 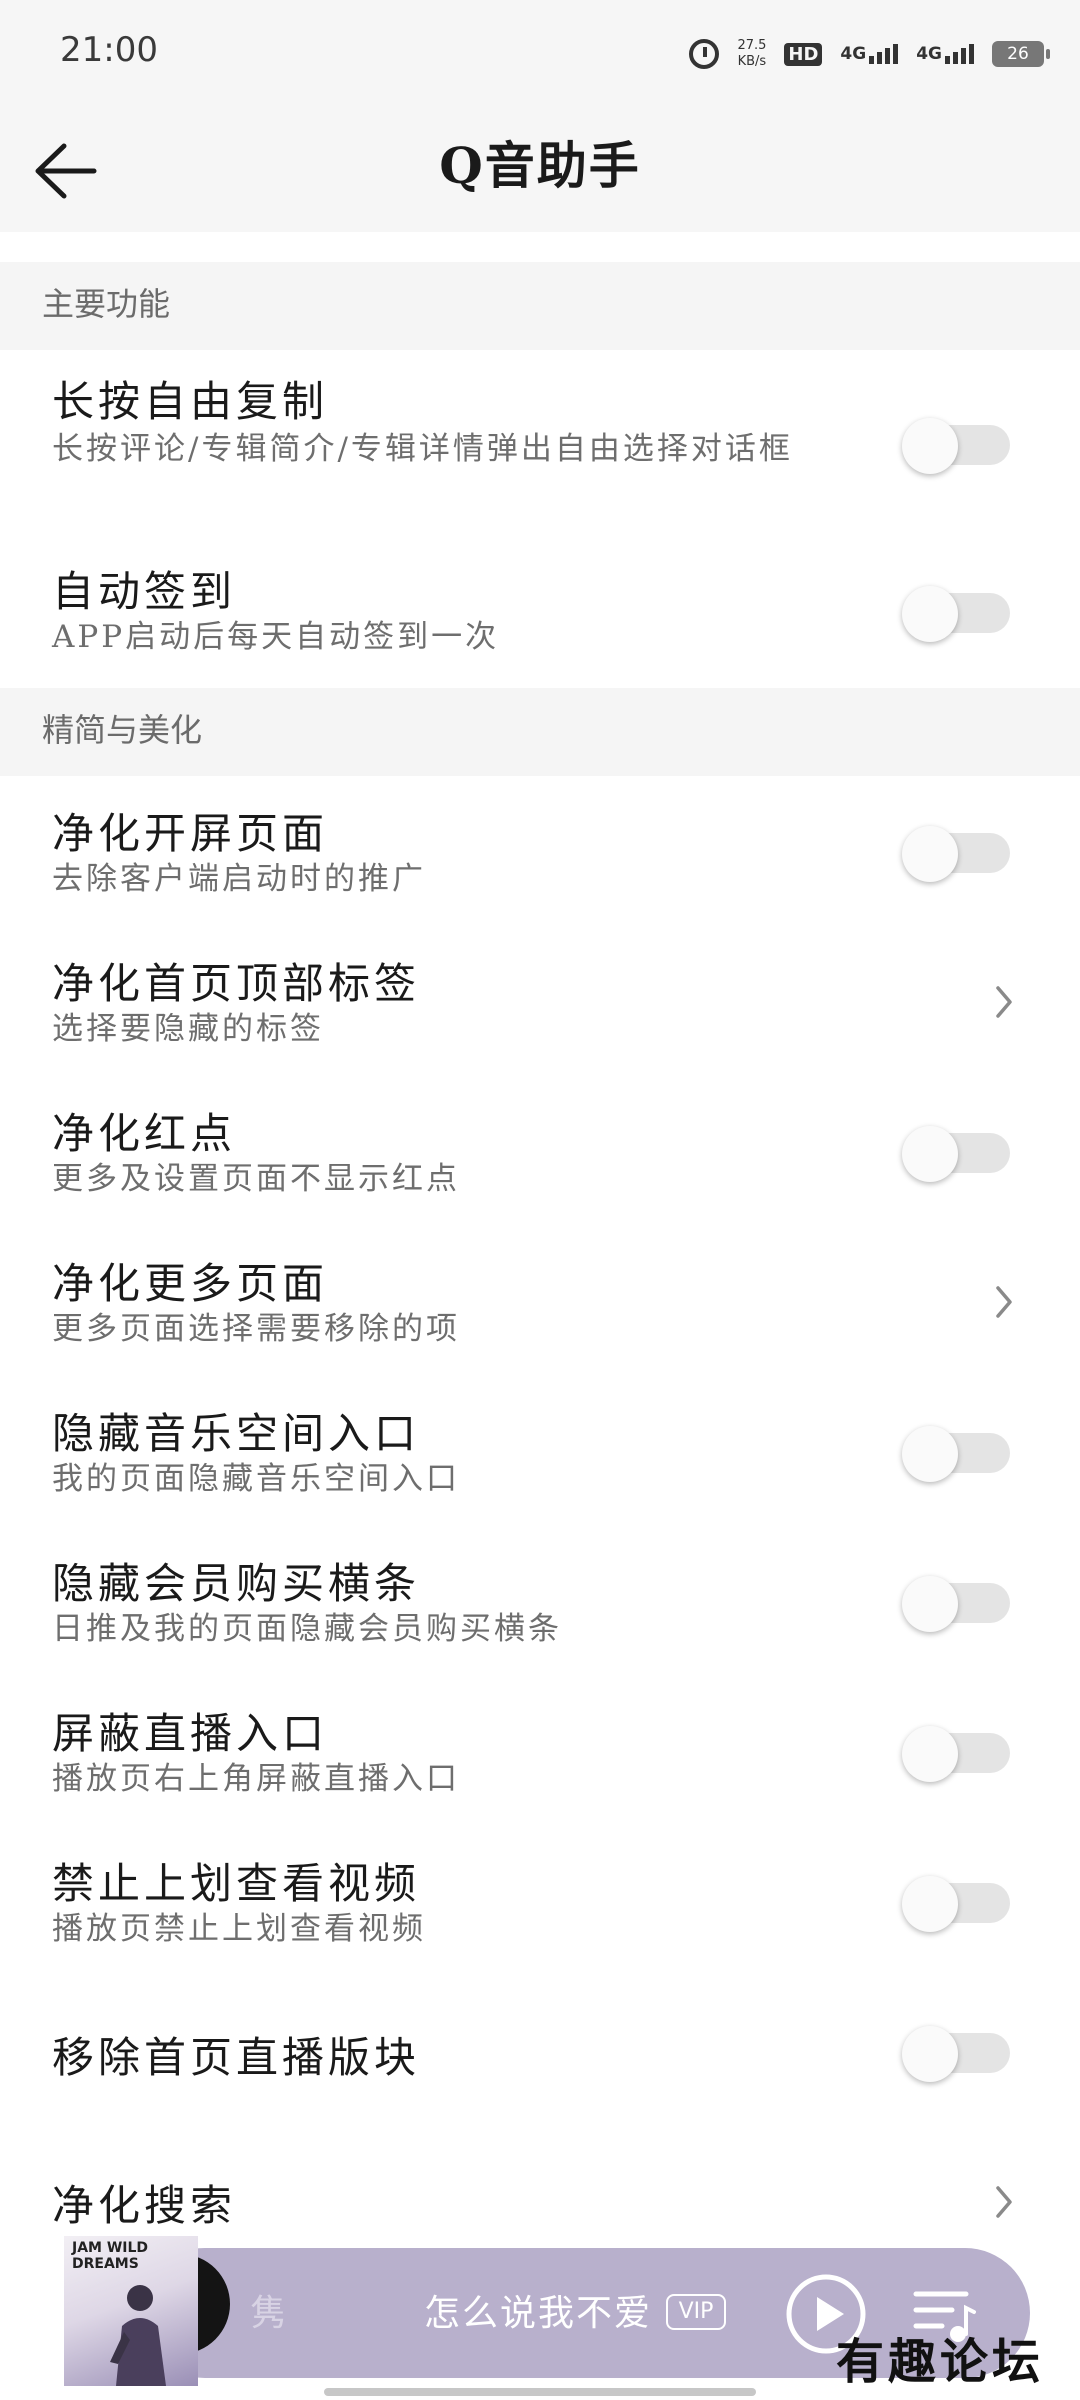 I want to click on setting-subtitle: 选择要隐藏的标签, so click(x=188, y=1029).